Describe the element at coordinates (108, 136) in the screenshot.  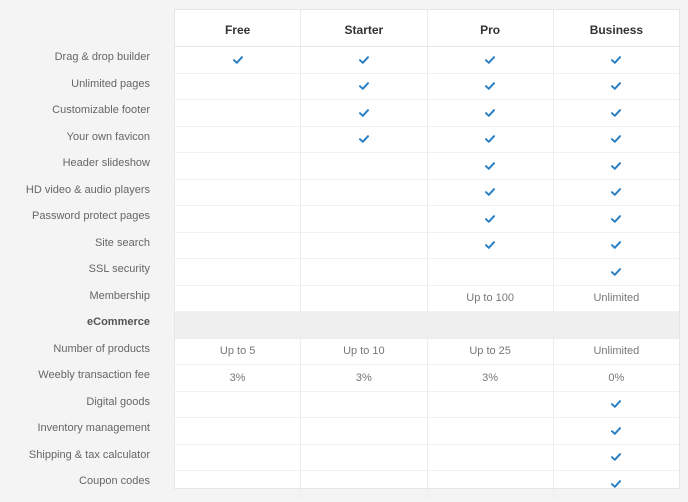
I see `feature-label: Your own favicon` at that location.